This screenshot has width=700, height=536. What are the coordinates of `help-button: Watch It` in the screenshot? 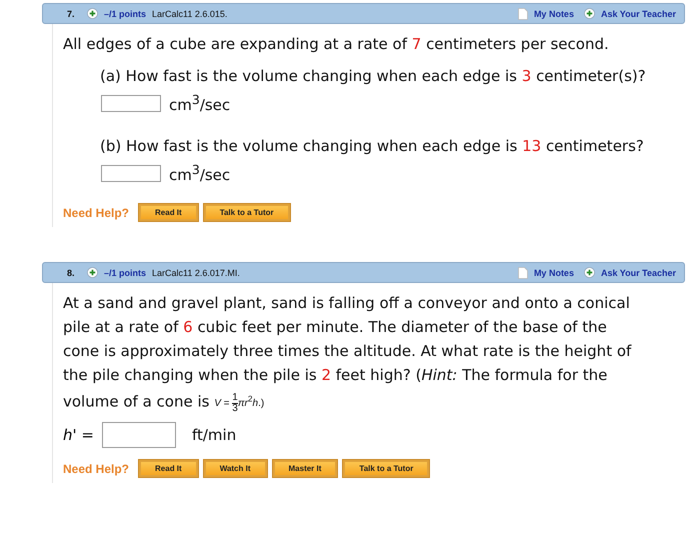 It's located at (235, 469).